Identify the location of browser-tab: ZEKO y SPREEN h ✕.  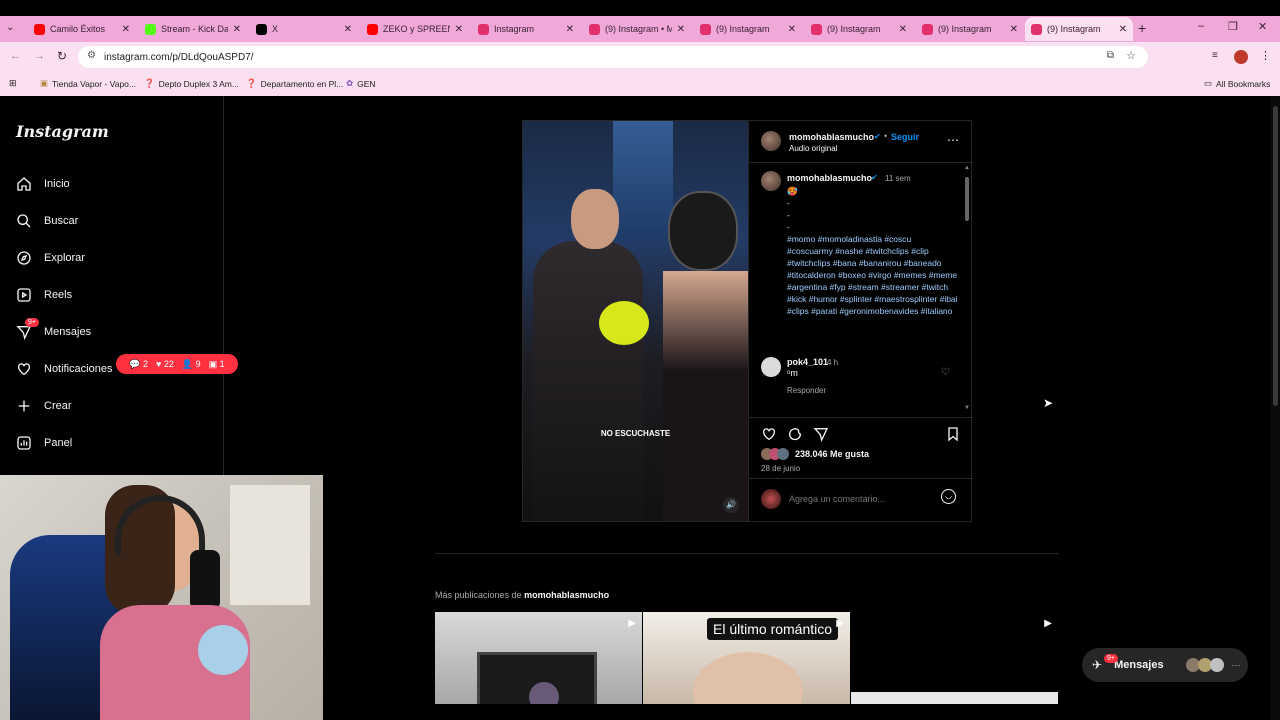
(415, 29).